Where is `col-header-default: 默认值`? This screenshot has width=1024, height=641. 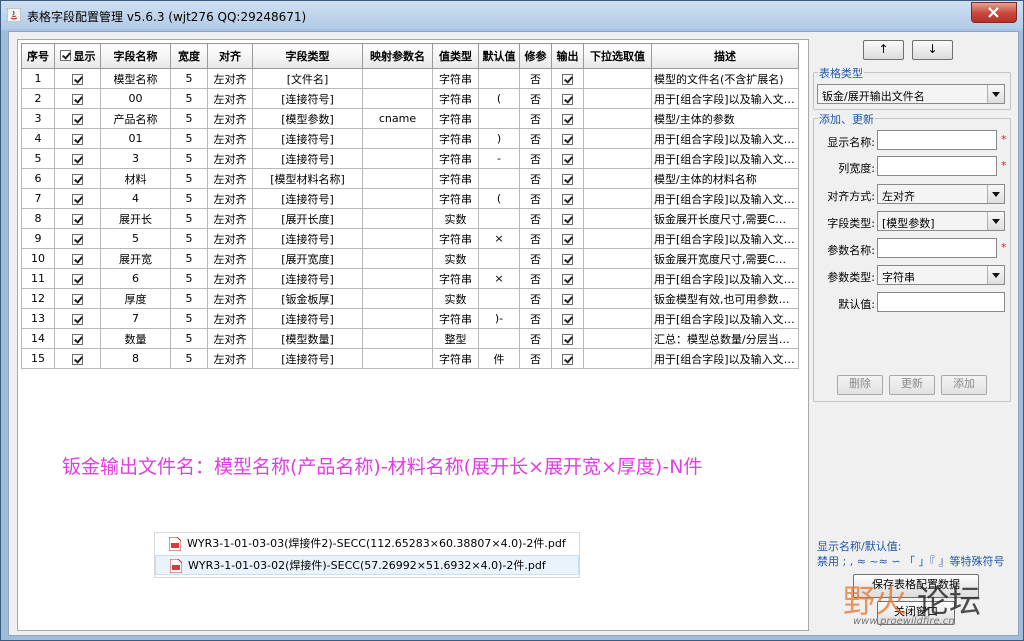
col-header-default: 默认值 is located at coordinates (499, 56).